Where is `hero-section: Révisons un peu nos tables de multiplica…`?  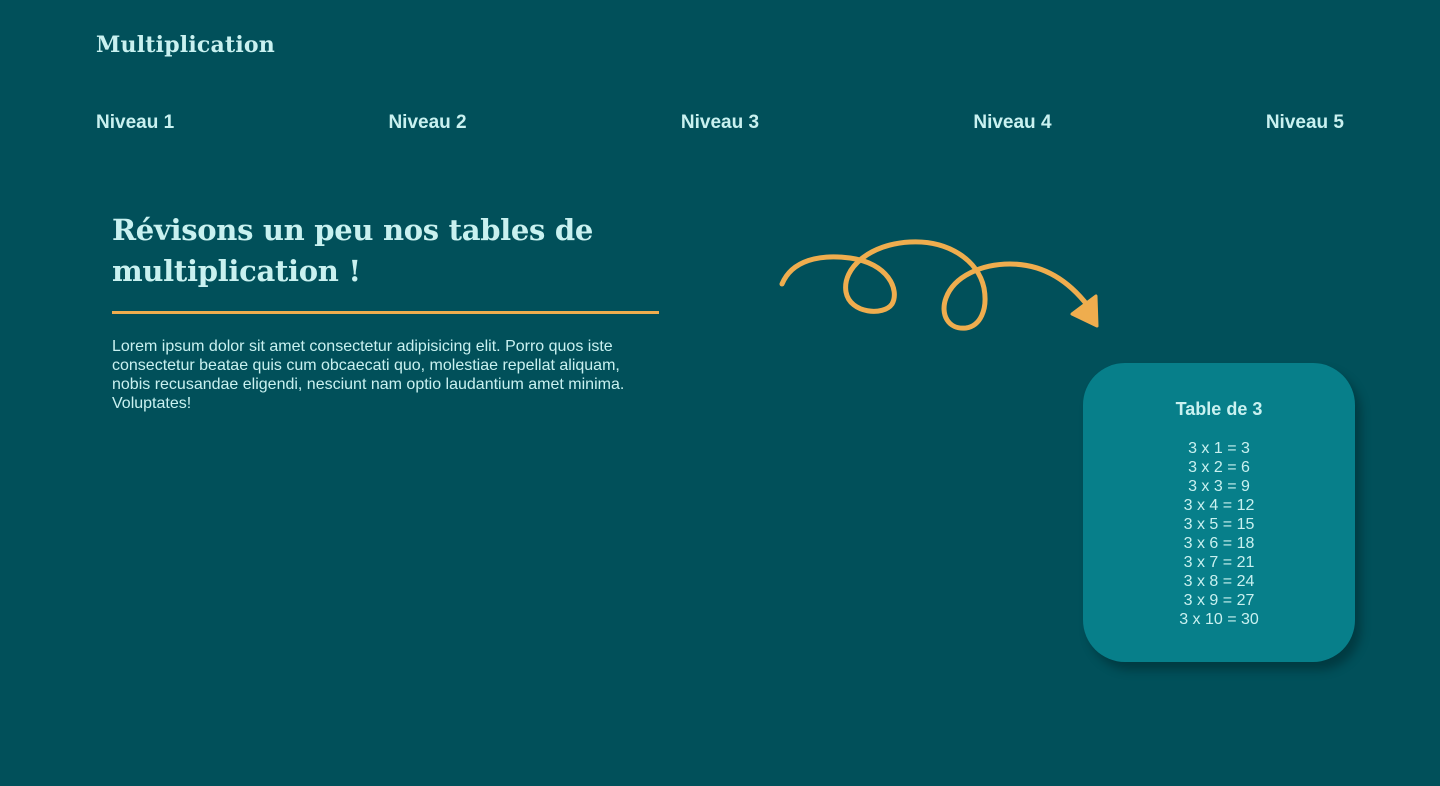 hero-section: Révisons un peu nos tables de multiplica… is located at coordinates (386, 311).